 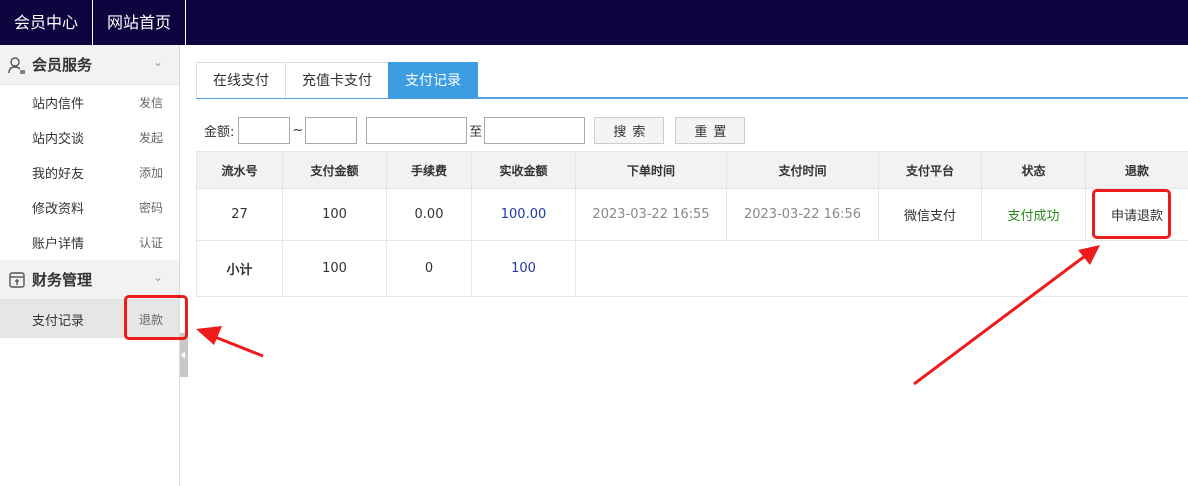 What do you see at coordinates (241, 80) in the screenshot?
I see `tab-online-payment: 在线支付` at bounding box center [241, 80].